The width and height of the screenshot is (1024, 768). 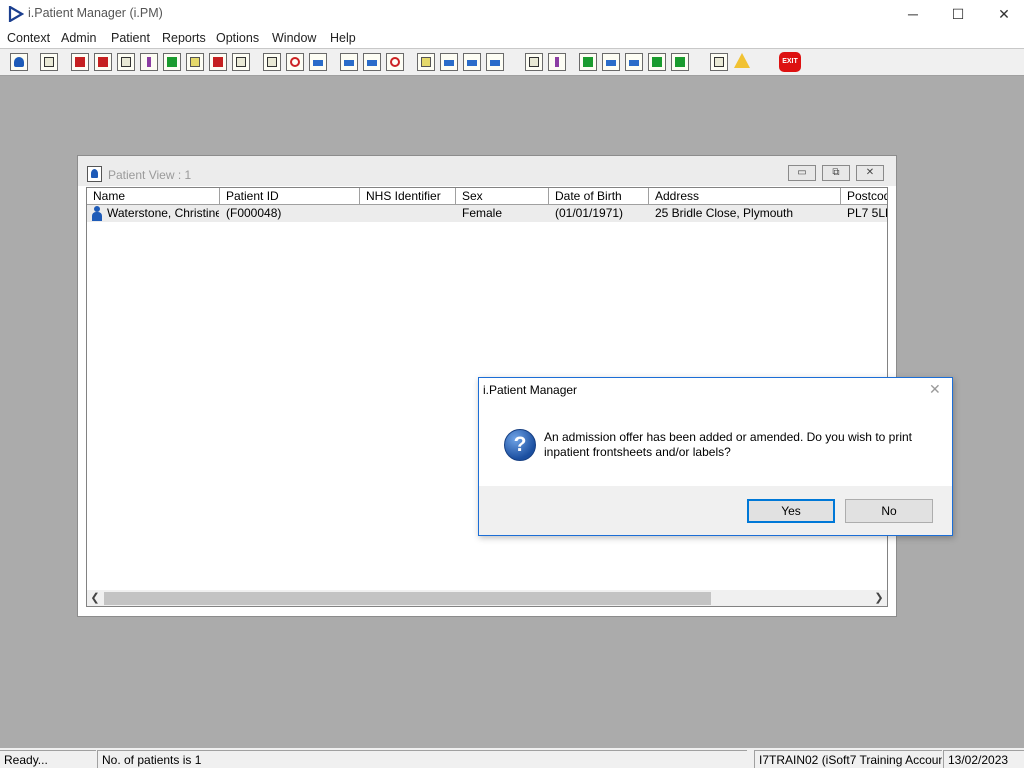 What do you see at coordinates (95, 13) in the screenshot?
I see `app-title: i.Patient Manager (i.PM)` at bounding box center [95, 13].